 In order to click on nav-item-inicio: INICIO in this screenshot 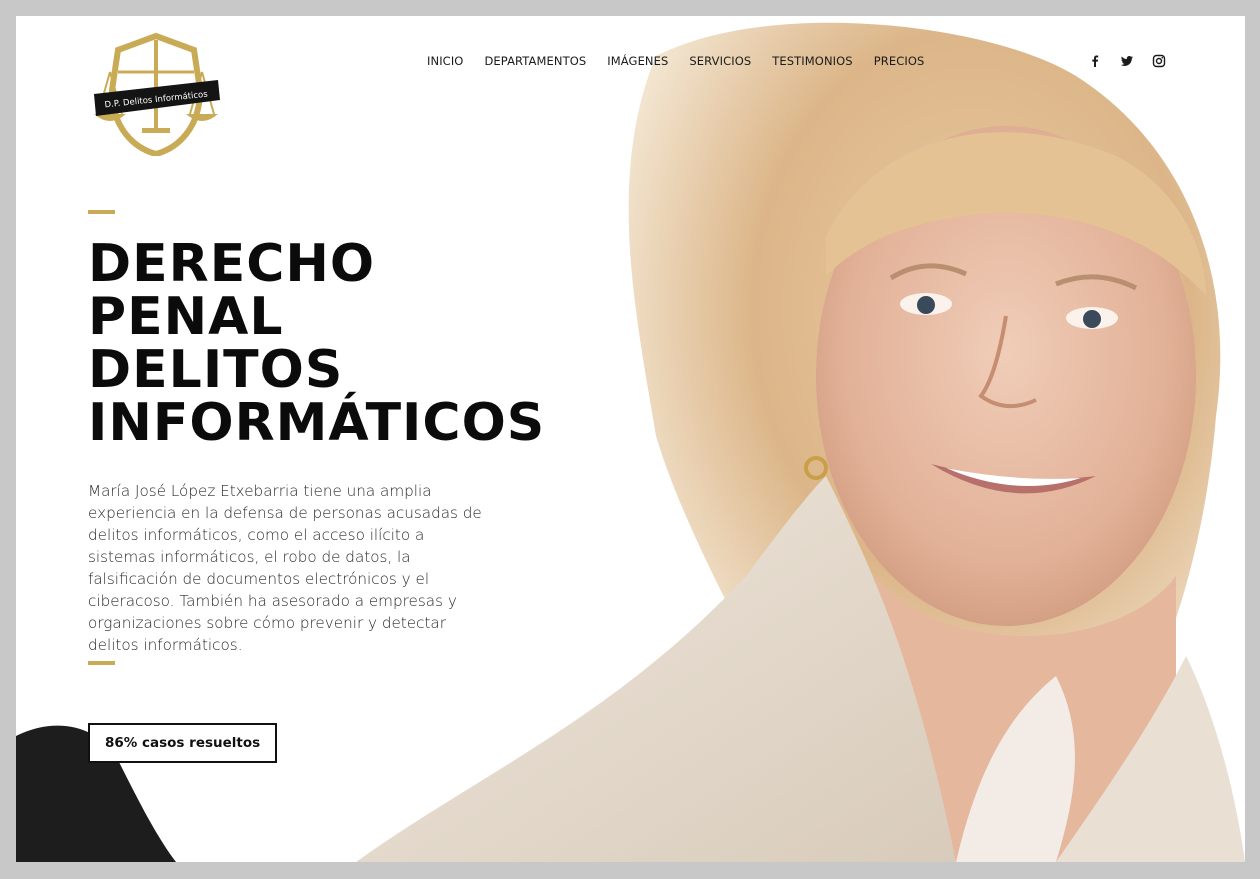, I will do `click(445, 61)`.